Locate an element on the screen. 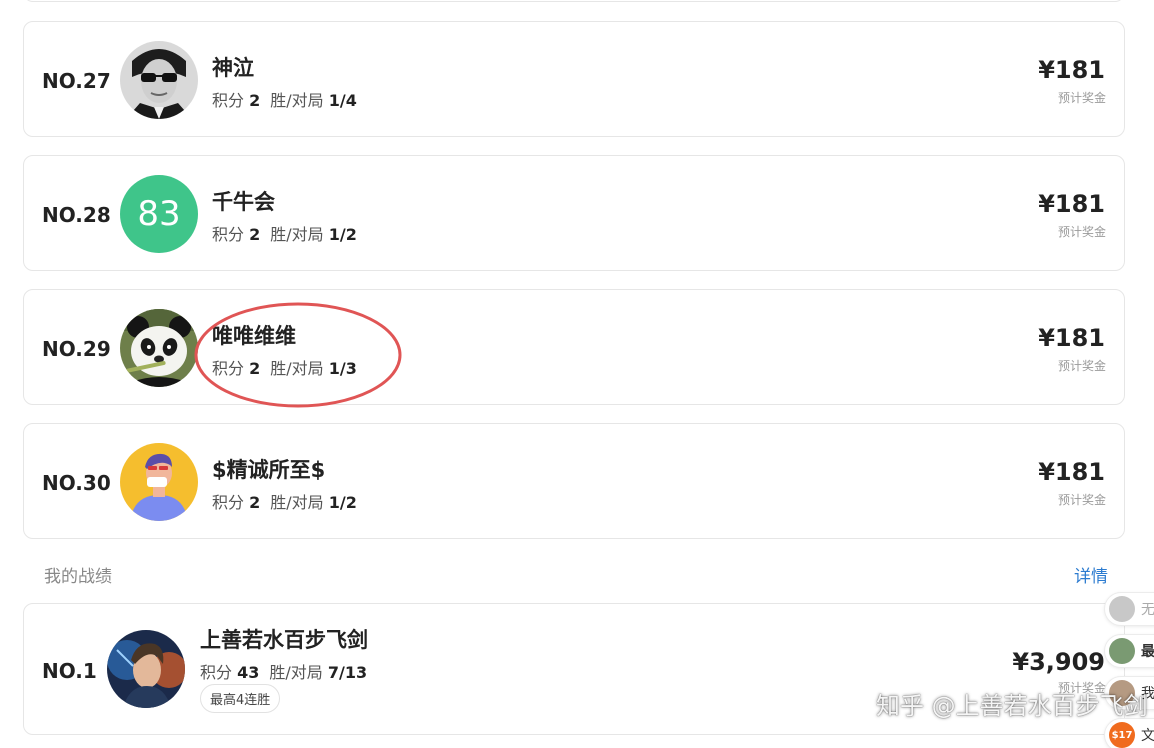 This screenshot has width=1154, height=748. record-value: 1/4 is located at coordinates (342, 100).